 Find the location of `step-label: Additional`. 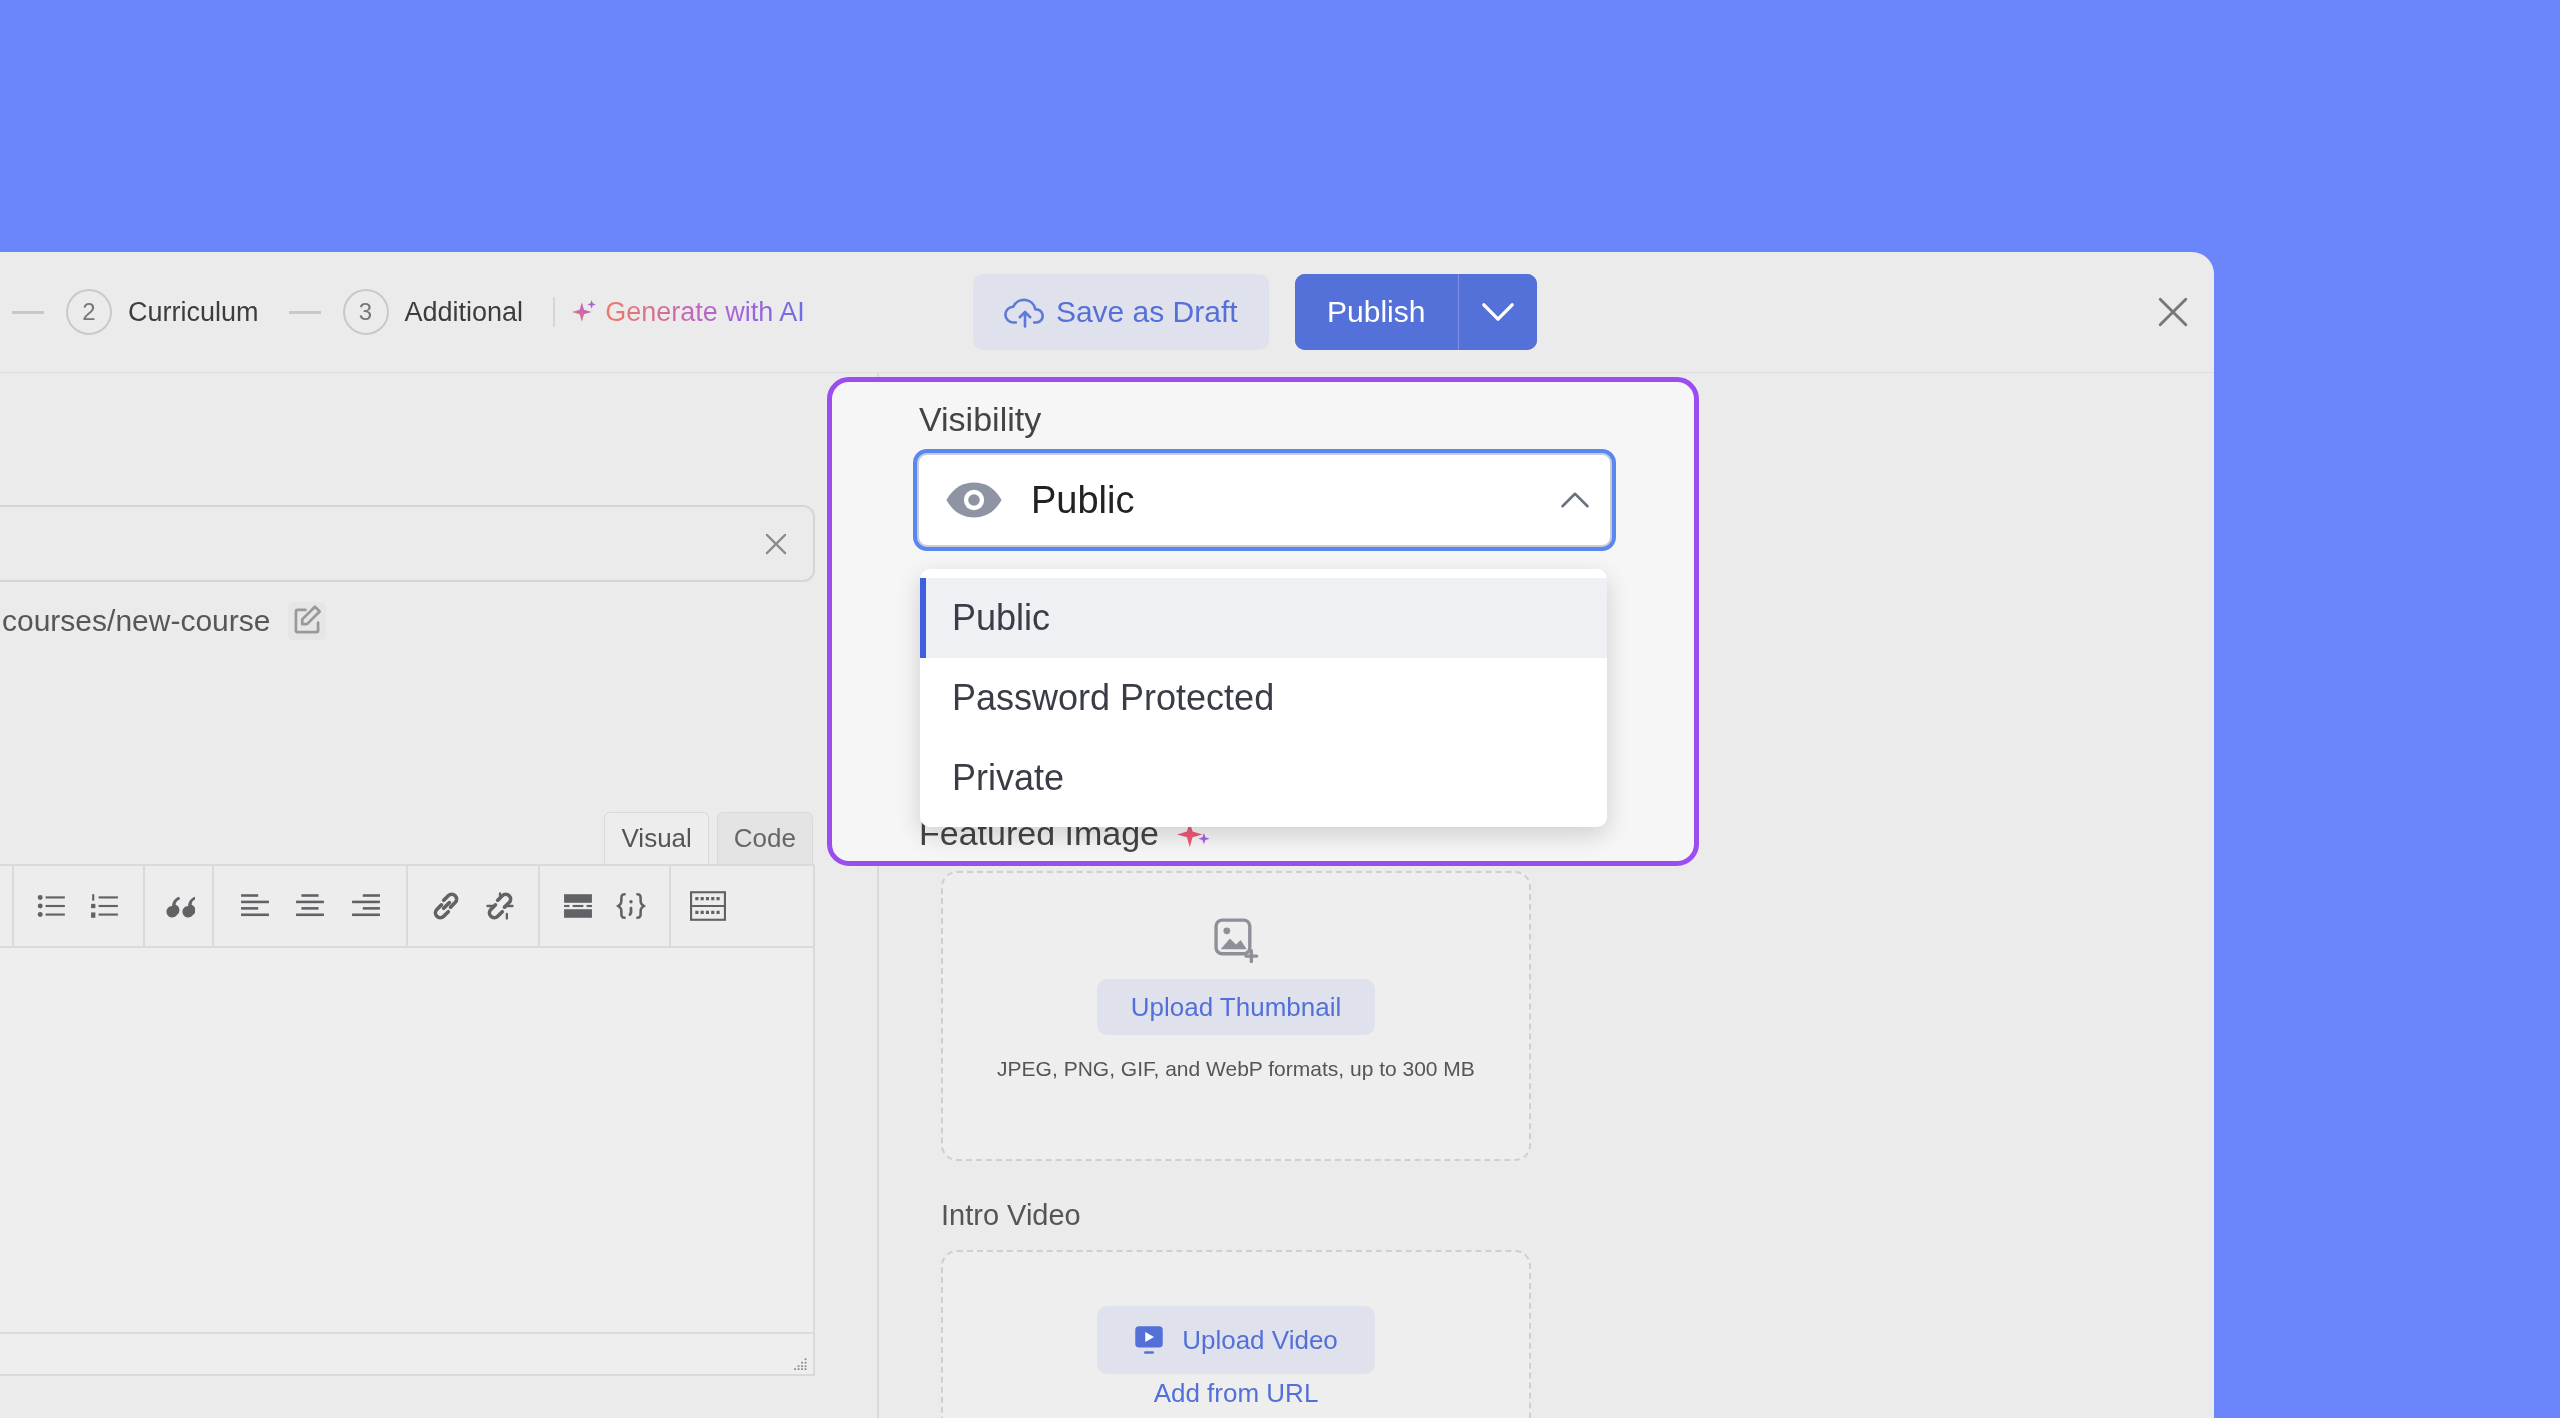

step-label: Additional is located at coordinates (464, 312).